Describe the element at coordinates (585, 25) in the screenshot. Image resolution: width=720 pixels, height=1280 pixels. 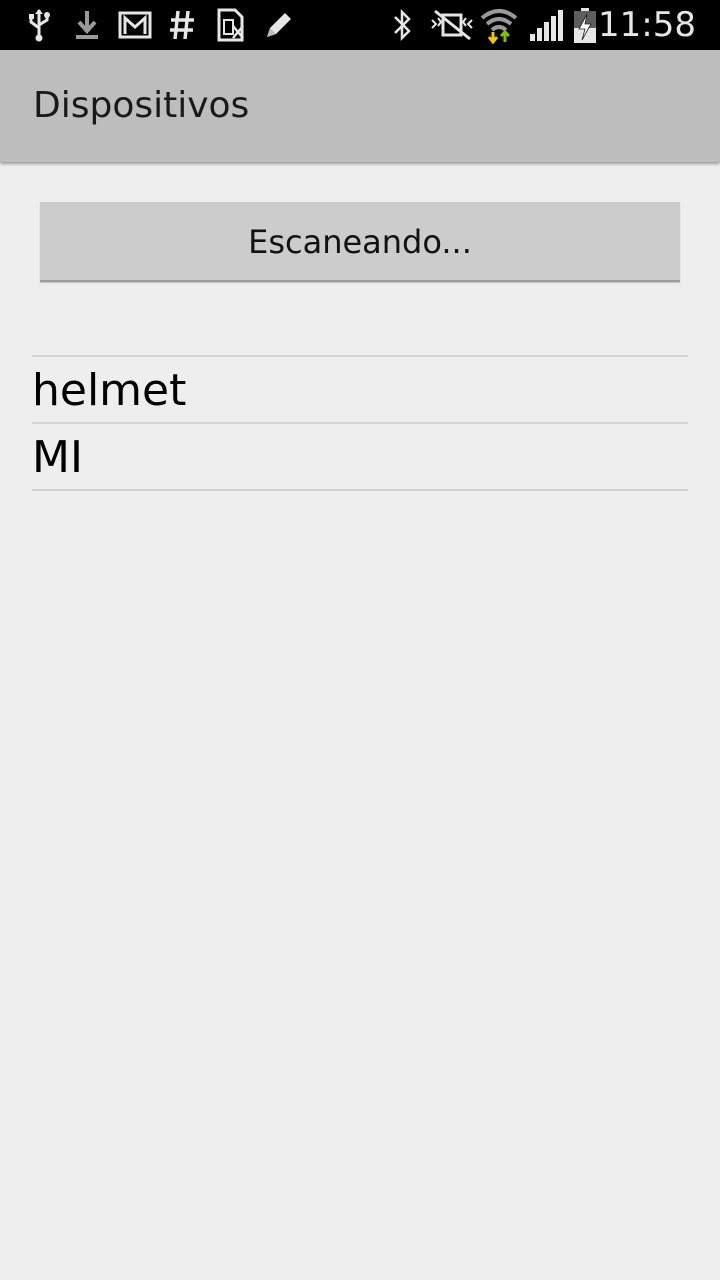
I see `battery-charging-icon` at that location.